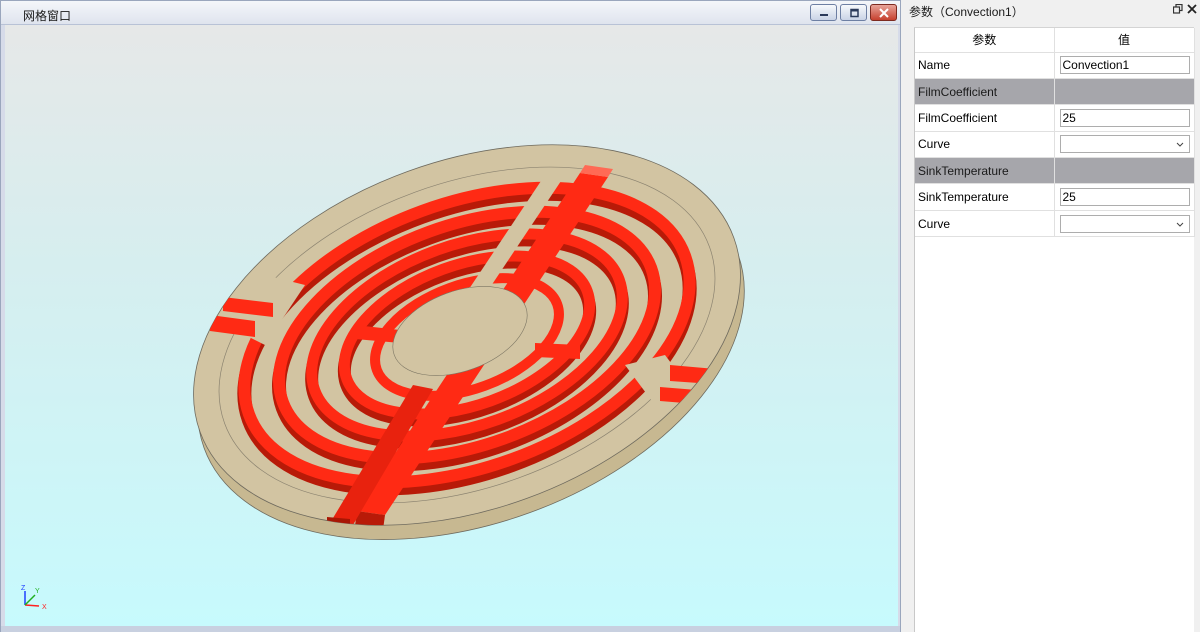  I want to click on property-row-filmcoefficient: FilmCoefficient 25, so click(1055, 118).